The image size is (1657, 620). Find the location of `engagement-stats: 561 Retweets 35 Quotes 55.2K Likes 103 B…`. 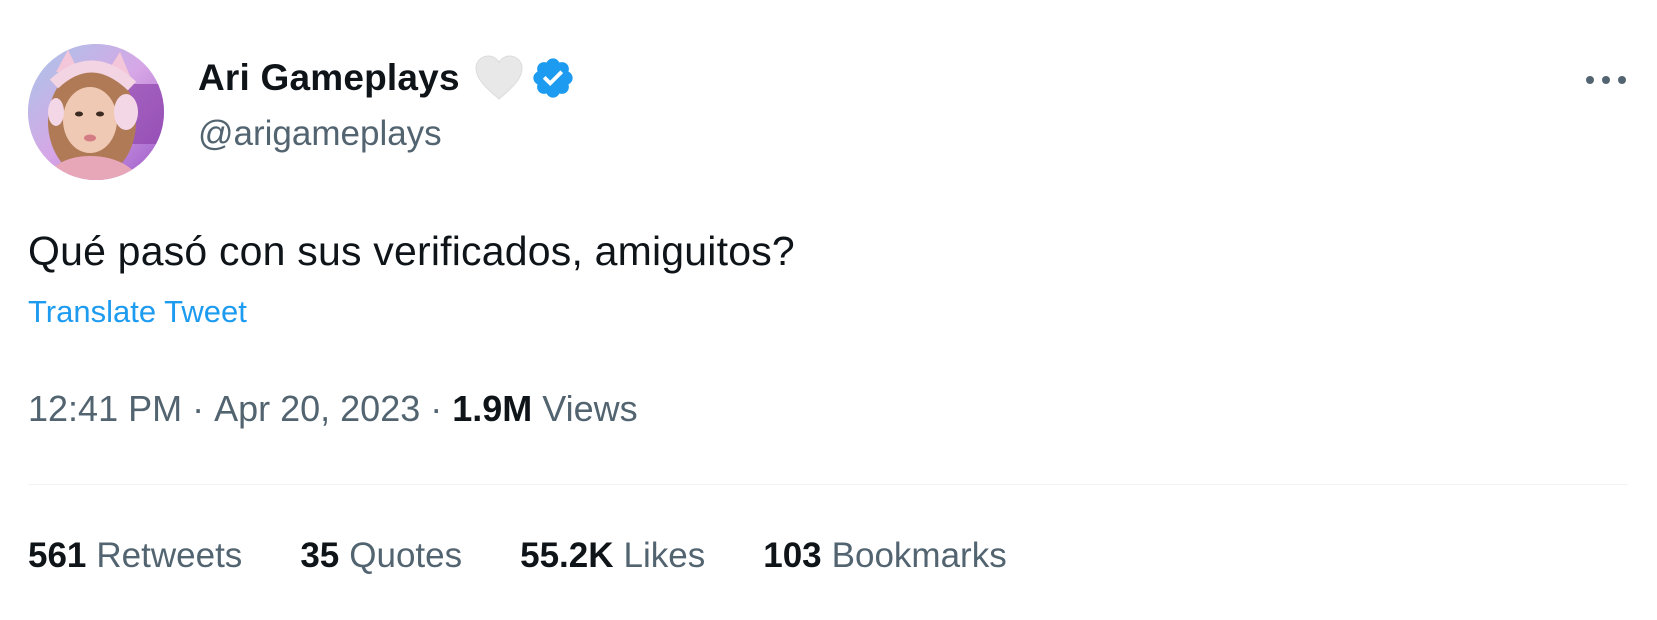

engagement-stats: 561 Retweets 35 Quotes 55.2K Likes 103 B… is located at coordinates (517, 556).